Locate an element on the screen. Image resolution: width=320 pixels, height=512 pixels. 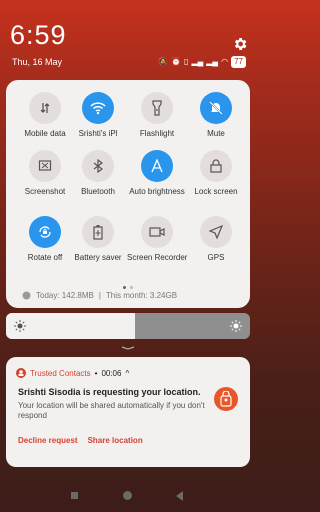
notification-large-icon is located at coordinates (226, 399).